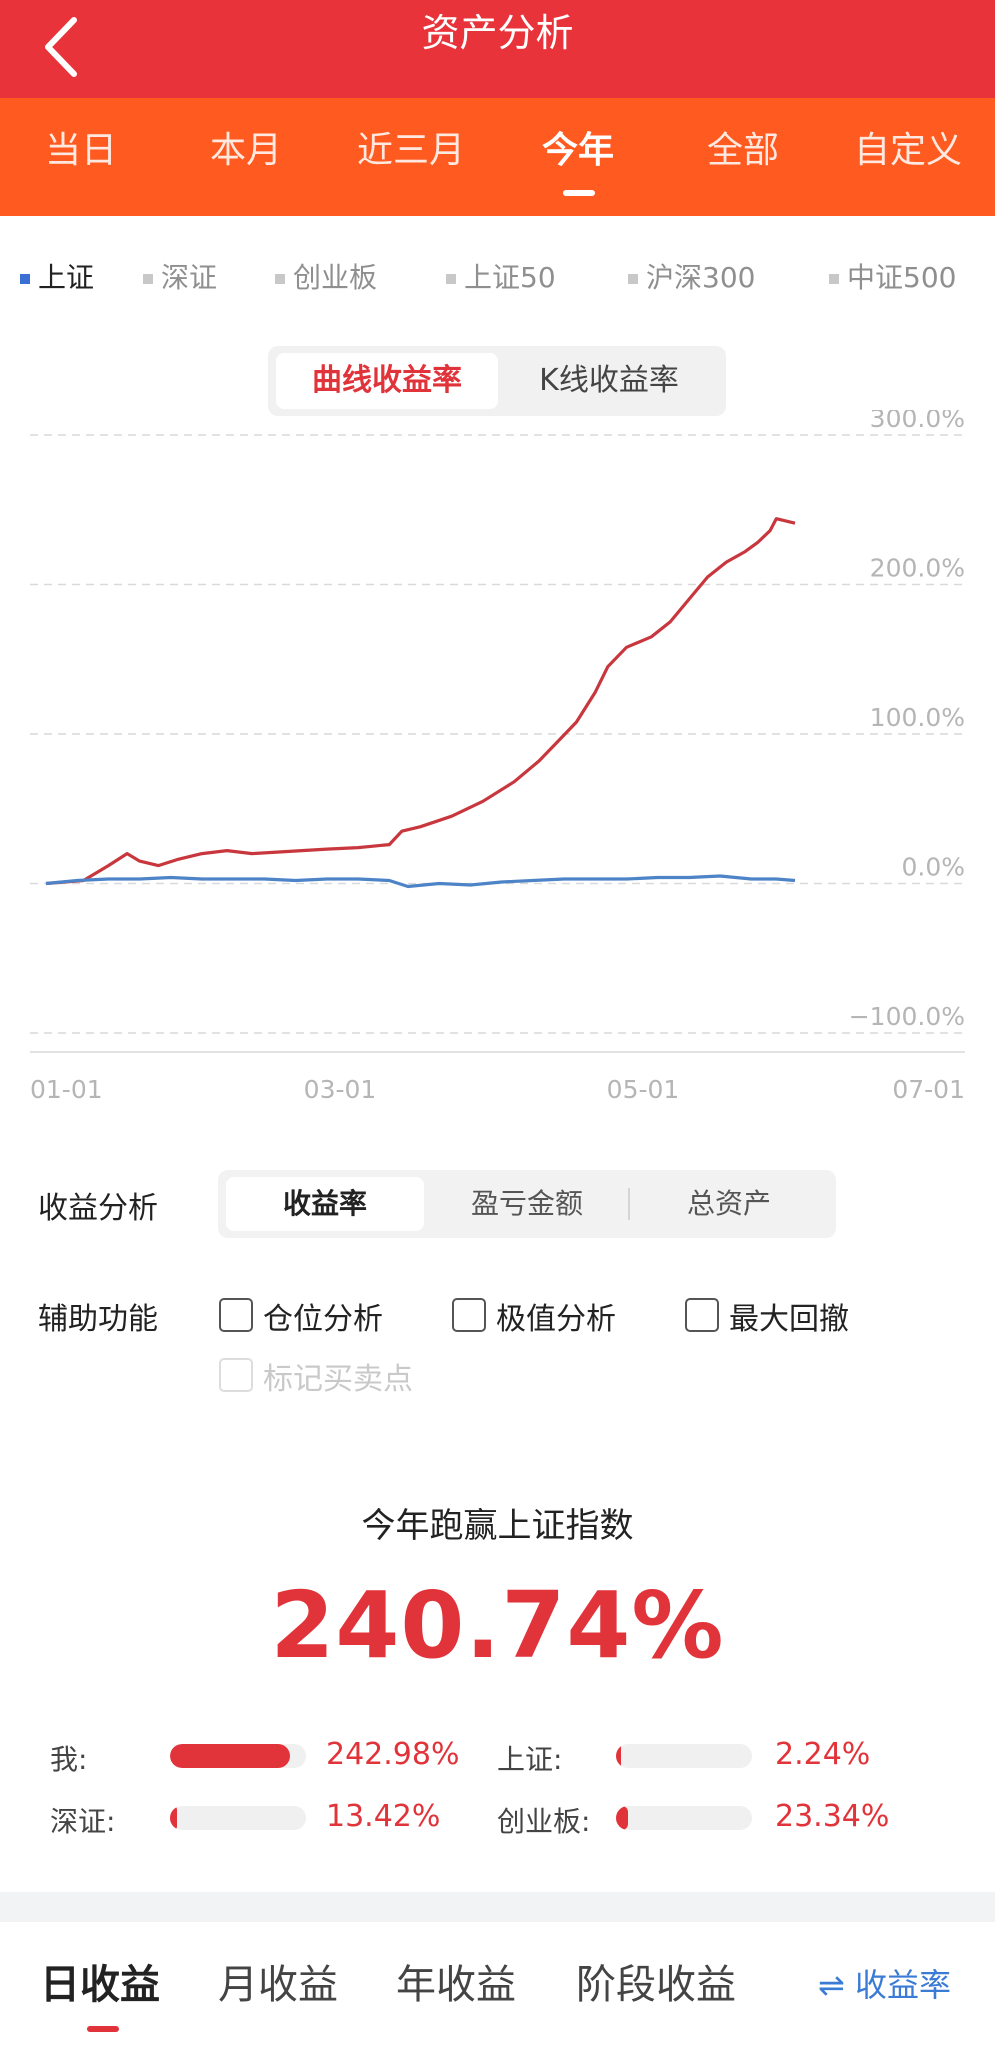  What do you see at coordinates (236, 1315) in the screenshot?
I see `position-analysis-checkbox` at bounding box center [236, 1315].